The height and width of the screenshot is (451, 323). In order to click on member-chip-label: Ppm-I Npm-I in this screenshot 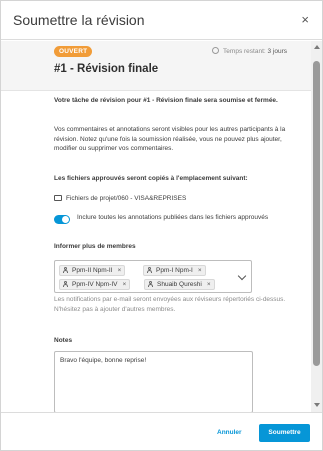, I will do `click(174, 270)`.